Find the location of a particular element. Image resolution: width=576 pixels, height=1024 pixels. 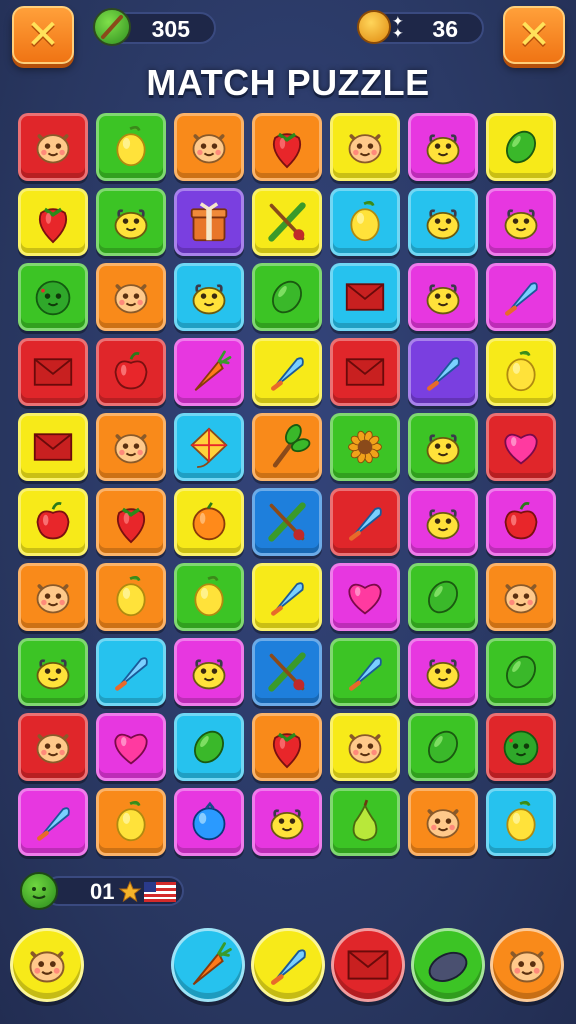

tile-kite is located at coordinates (209, 447).